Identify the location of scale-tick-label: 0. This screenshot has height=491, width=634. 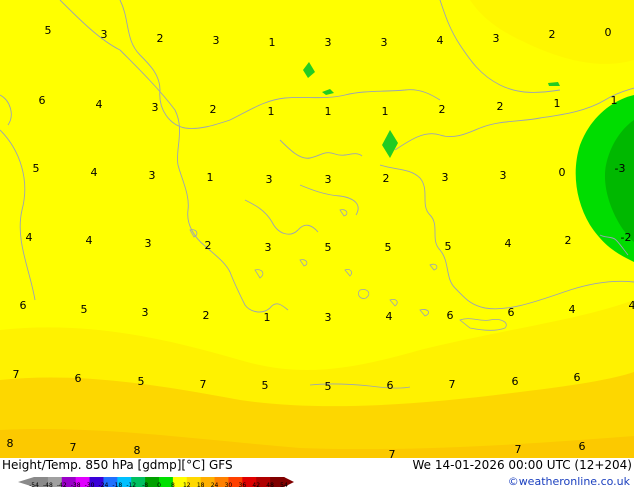
(159, 486).